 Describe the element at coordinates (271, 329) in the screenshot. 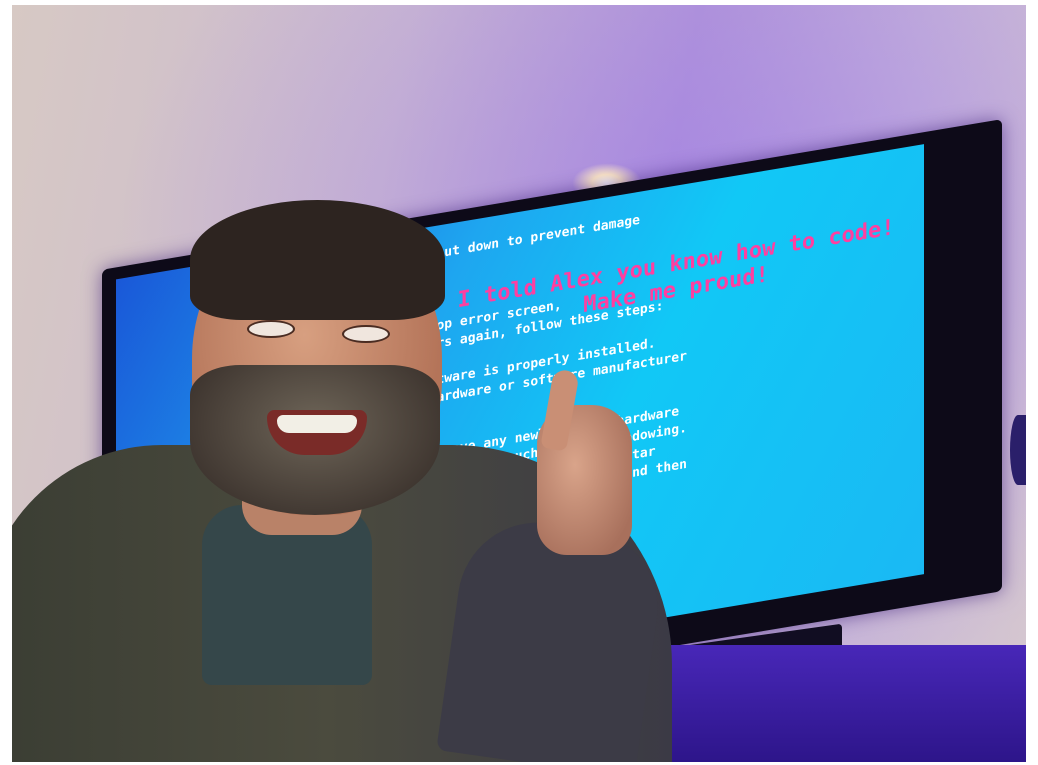

I see `left-eye` at that location.